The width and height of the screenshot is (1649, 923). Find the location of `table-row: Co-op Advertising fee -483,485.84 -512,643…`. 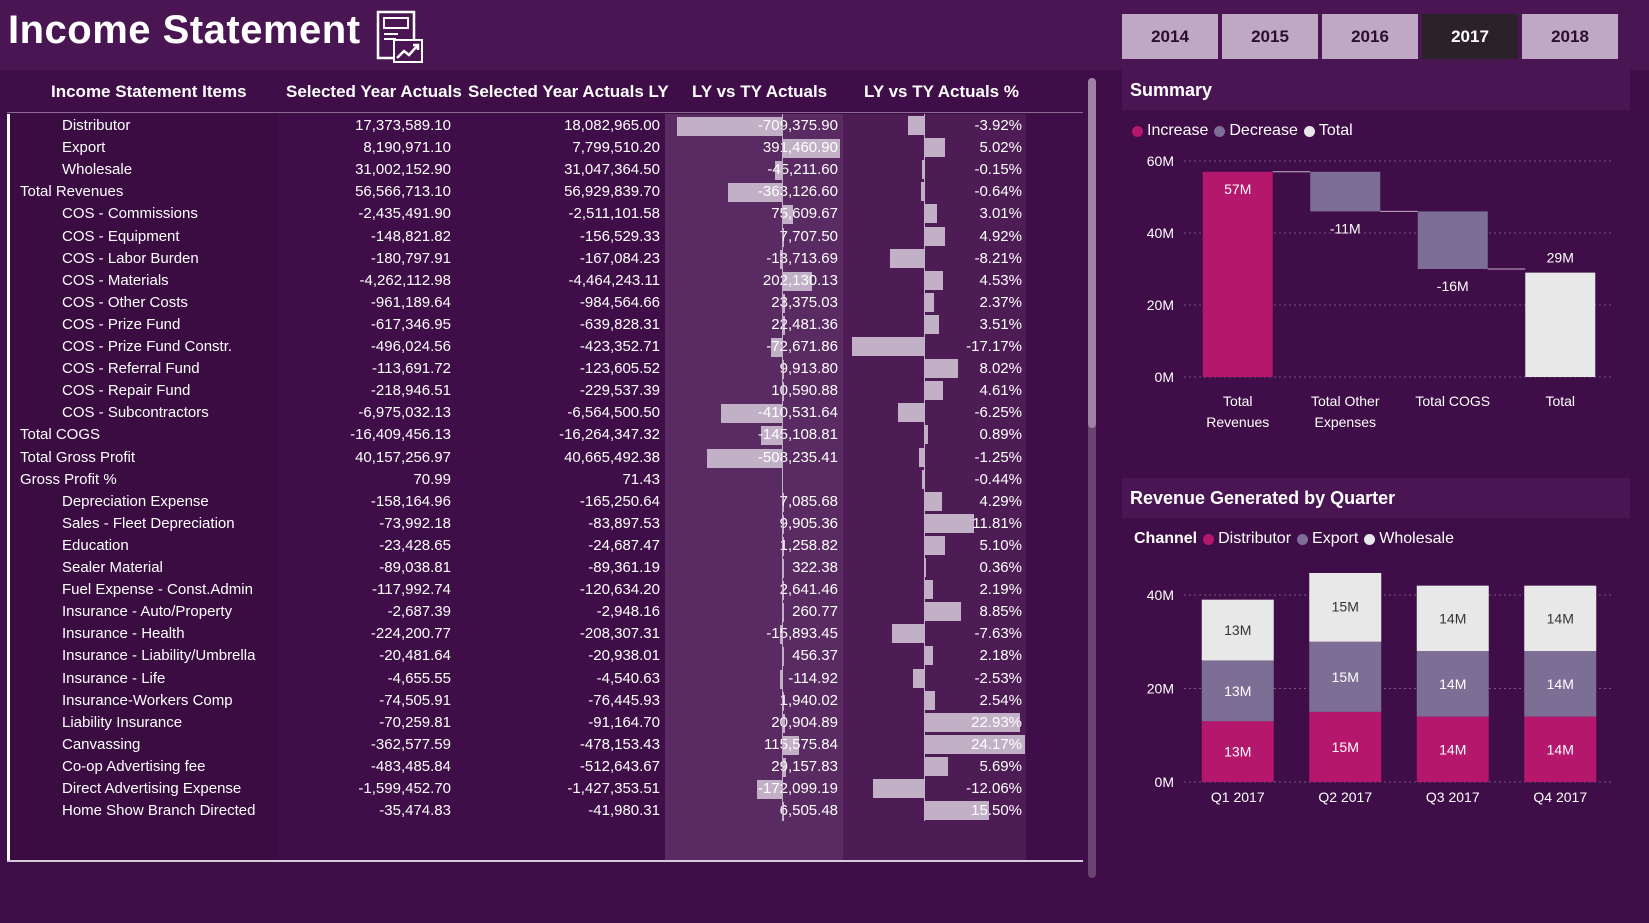

table-row: Co-op Advertising fee -483,485.84 -512,643… is located at coordinates (546, 766).